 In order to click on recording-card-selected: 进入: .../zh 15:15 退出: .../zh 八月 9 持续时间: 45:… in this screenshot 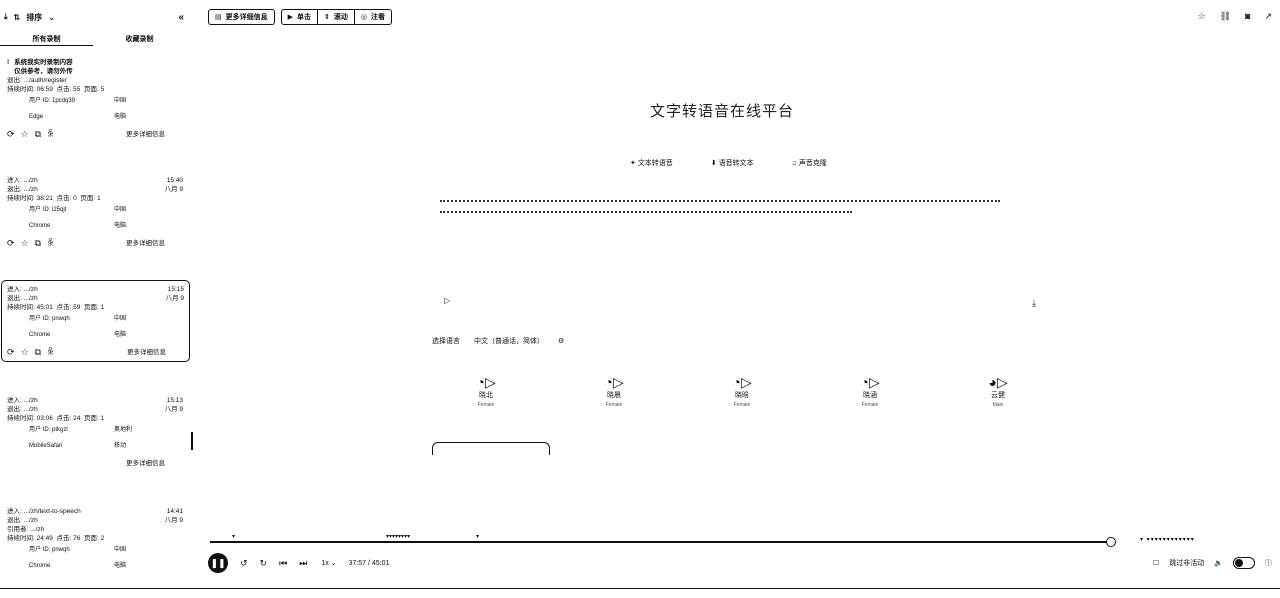, I will do `click(95, 321)`.